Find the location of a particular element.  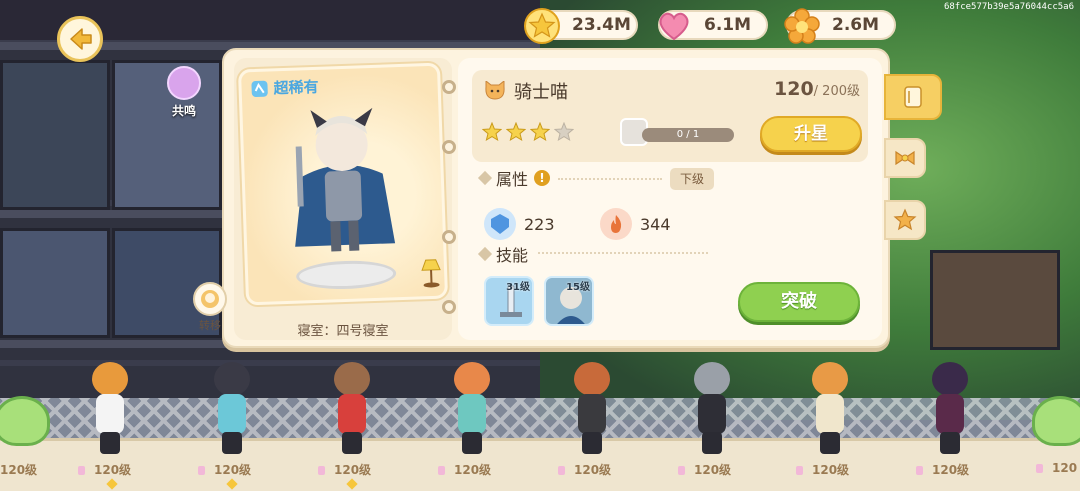

tab-favorite is located at coordinates (905, 220).